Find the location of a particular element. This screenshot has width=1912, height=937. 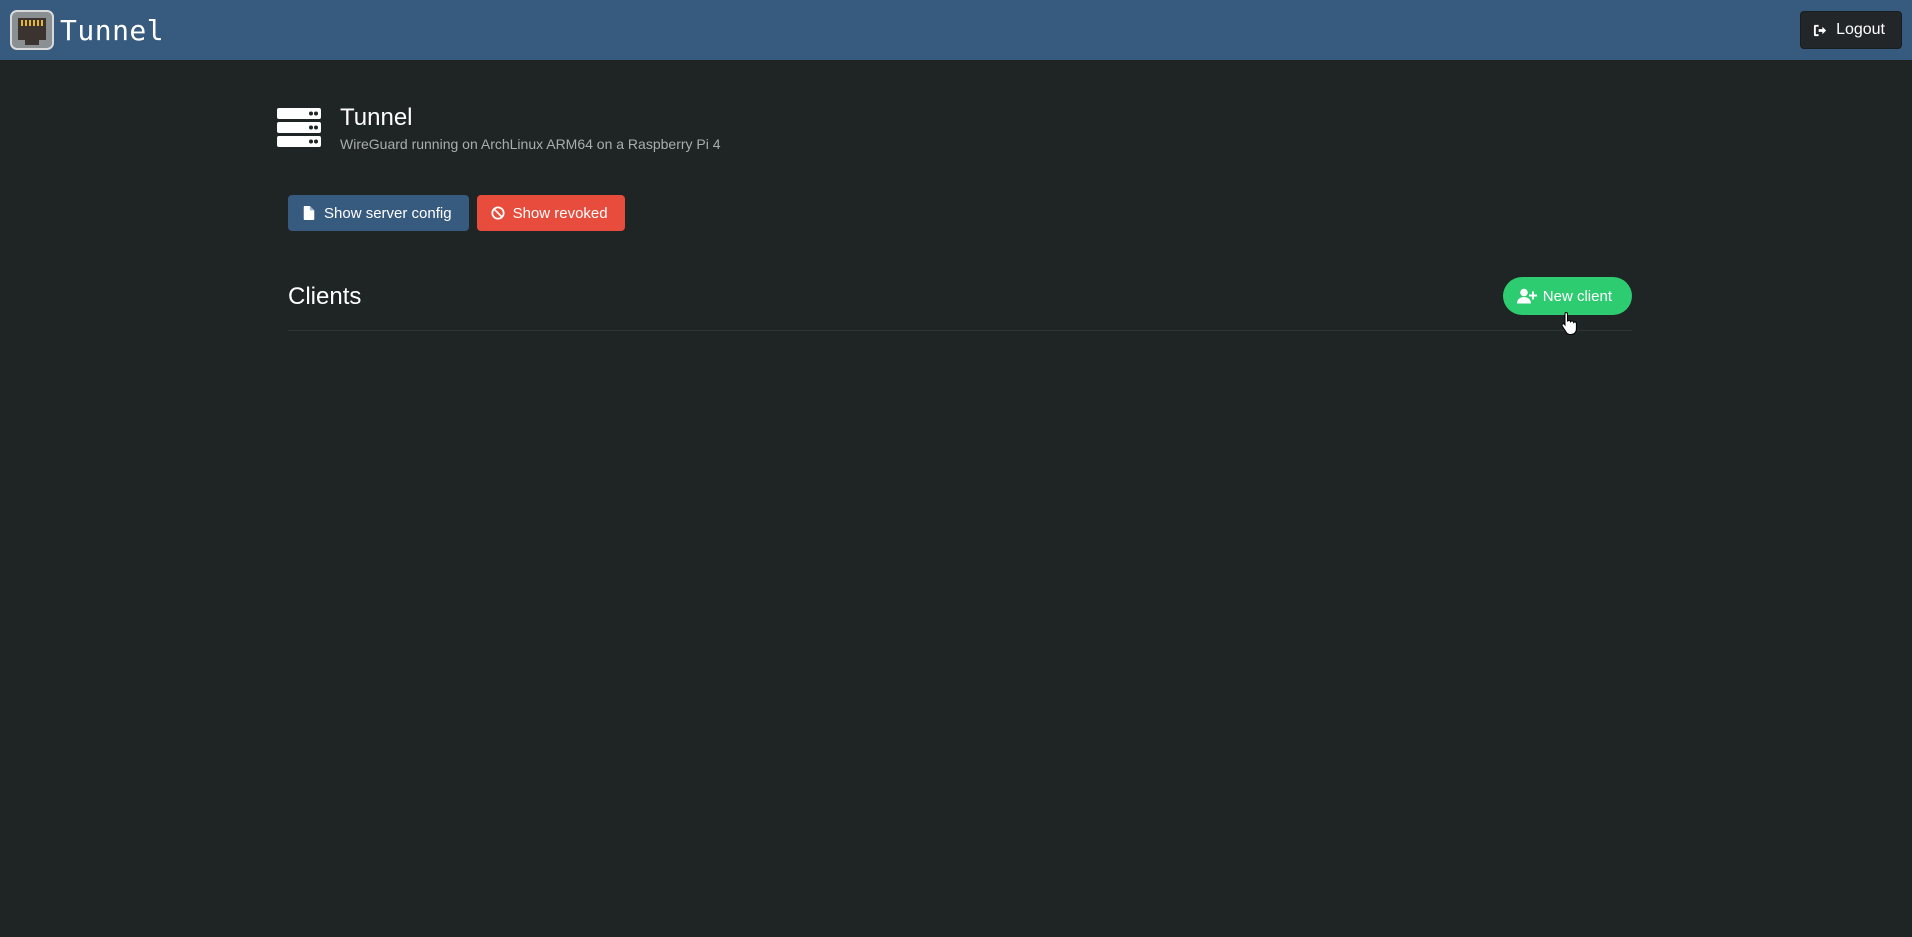

logout-label: Logout is located at coordinates (1860, 29).